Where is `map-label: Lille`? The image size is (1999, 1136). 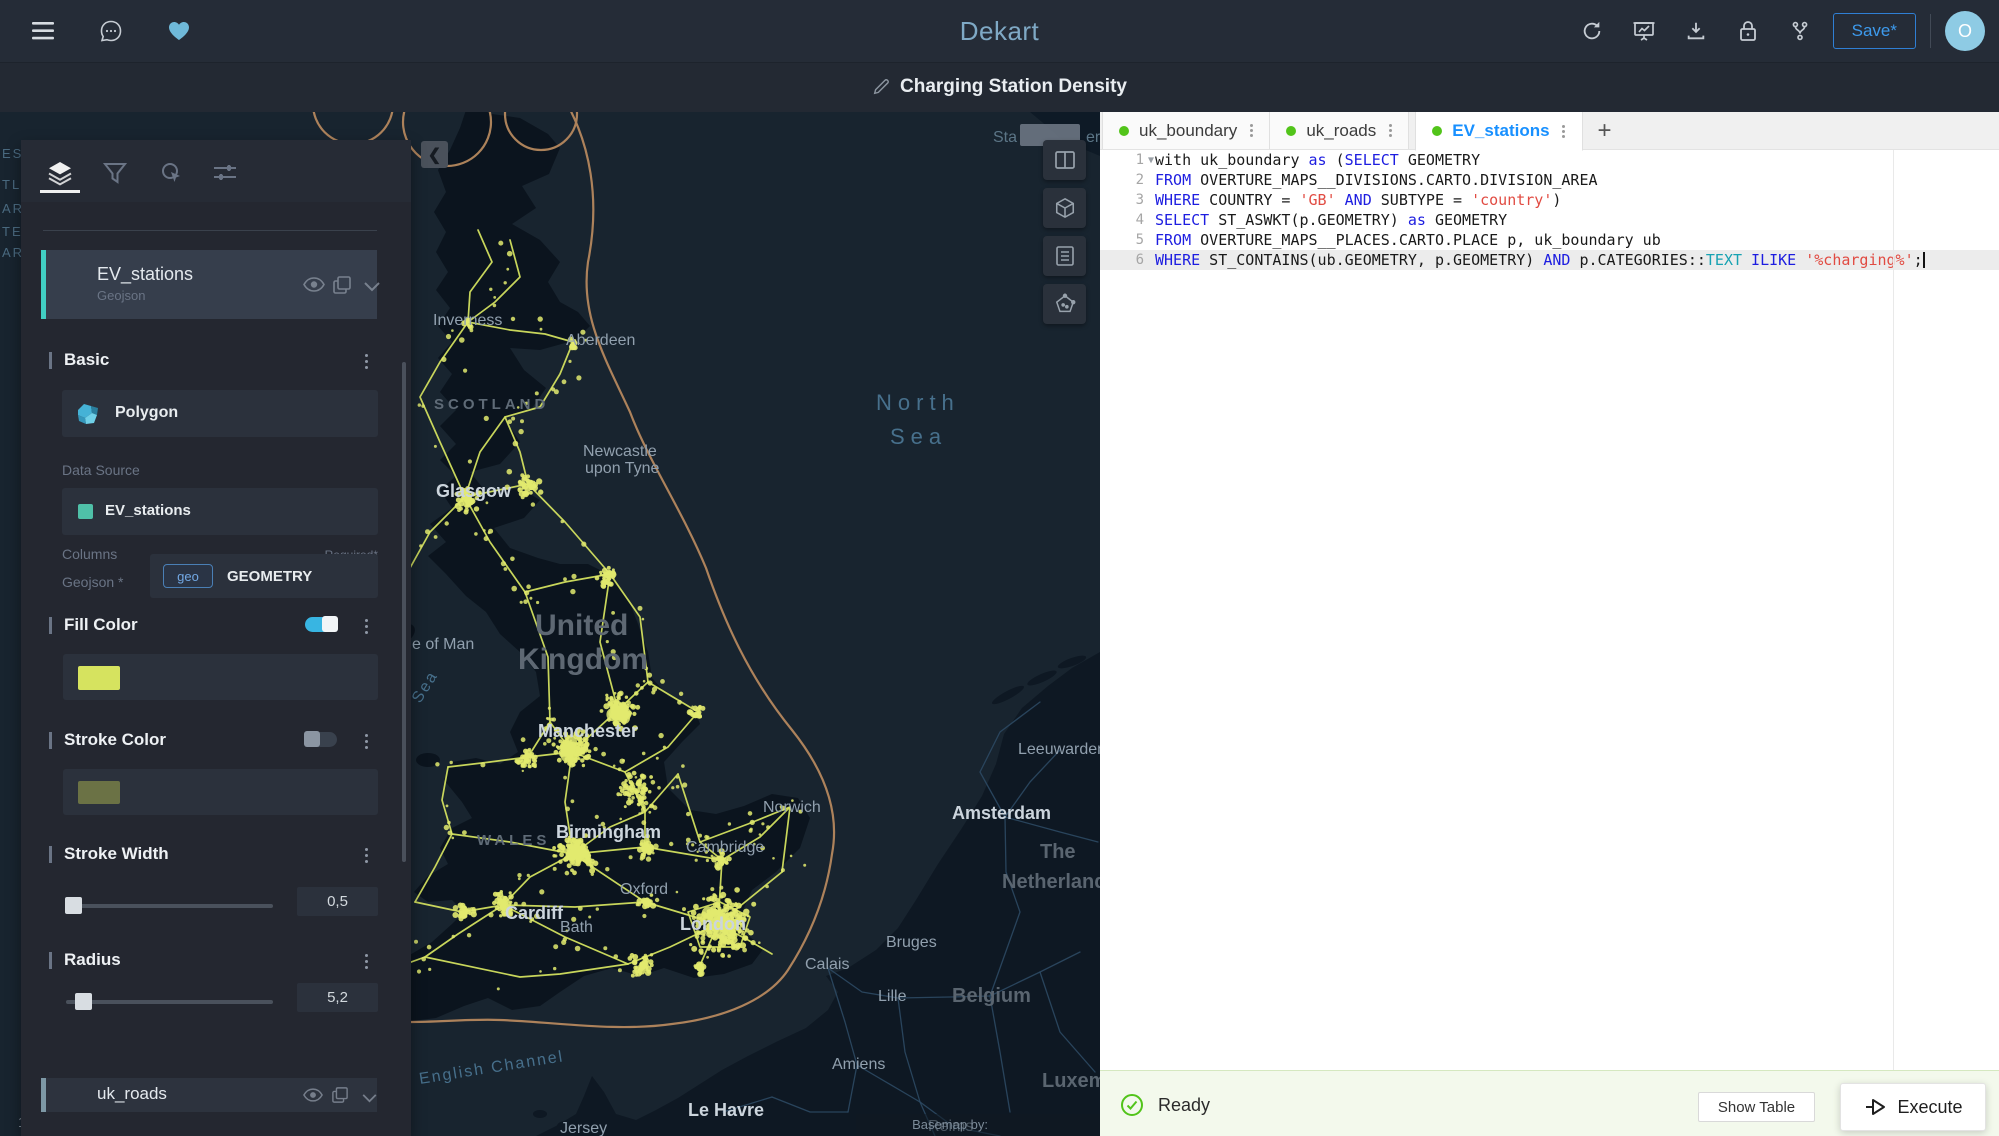 map-label: Lille is located at coordinates (892, 996).